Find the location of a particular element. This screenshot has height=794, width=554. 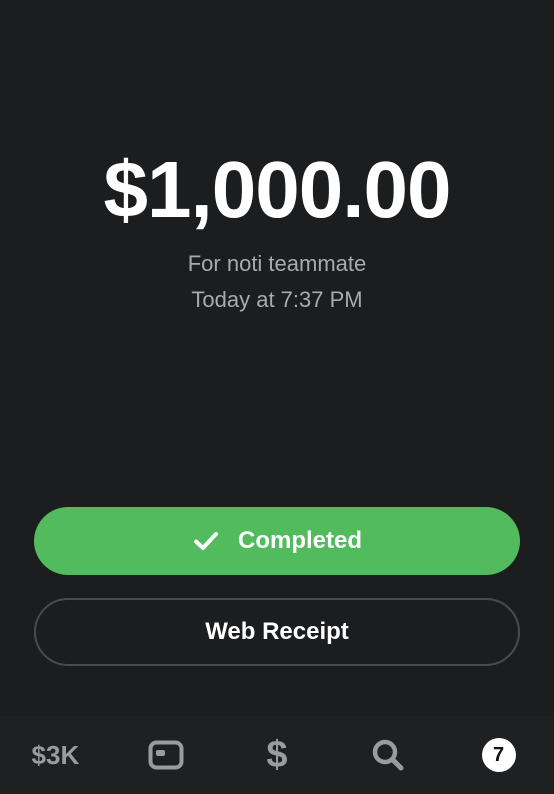

activity-badge: 7 is located at coordinates (498, 755).